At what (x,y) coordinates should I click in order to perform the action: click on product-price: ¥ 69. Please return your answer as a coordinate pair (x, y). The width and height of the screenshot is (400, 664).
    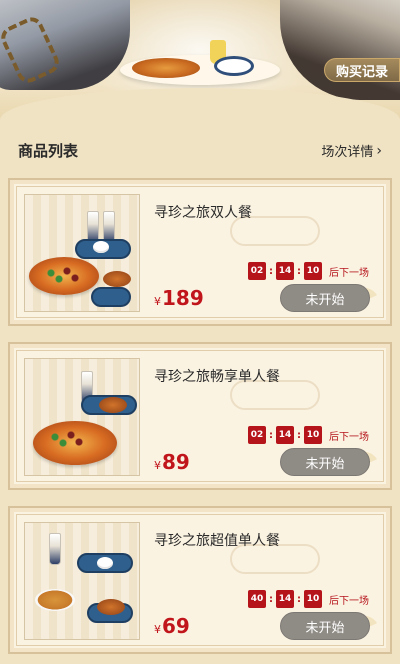
    Looking at the image, I should click on (172, 626).